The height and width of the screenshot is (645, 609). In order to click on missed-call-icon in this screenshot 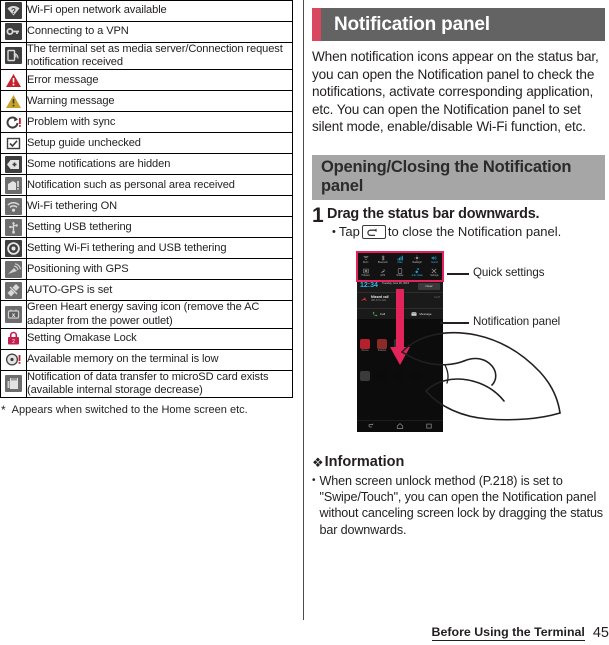, I will do `click(364, 299)`.